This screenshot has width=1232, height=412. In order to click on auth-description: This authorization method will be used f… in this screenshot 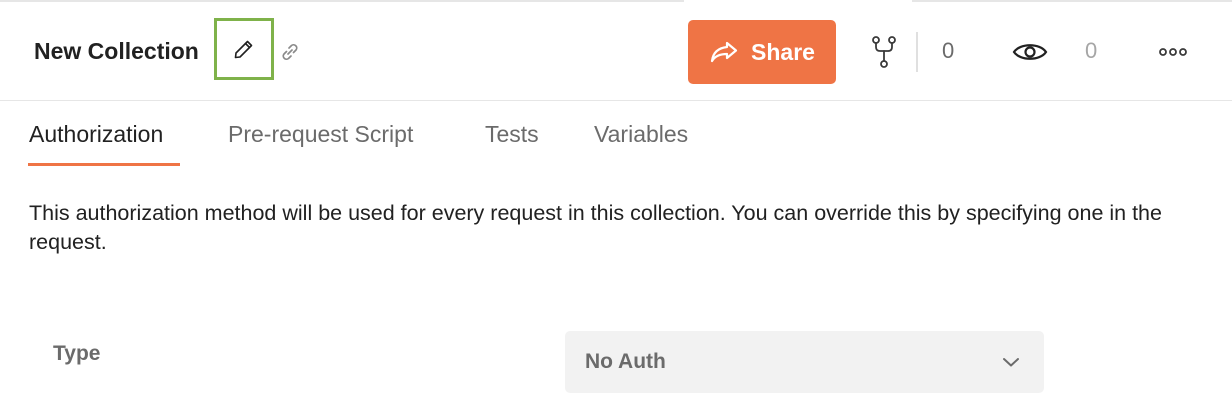, I will do `click(595, 227)`.